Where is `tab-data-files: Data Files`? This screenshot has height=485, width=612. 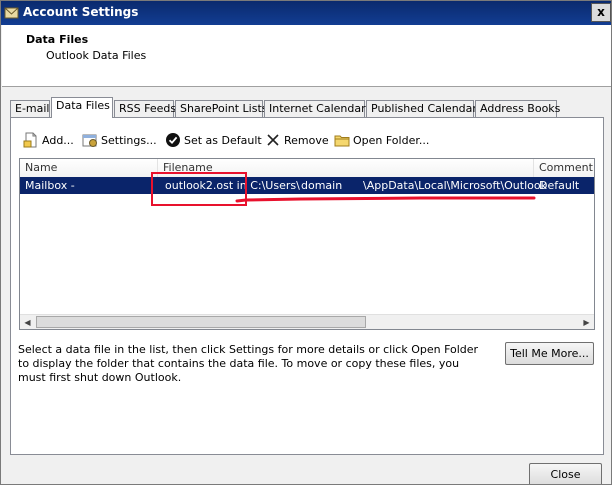 tab-data-files: Data Files is located at coordinates (82, 107).